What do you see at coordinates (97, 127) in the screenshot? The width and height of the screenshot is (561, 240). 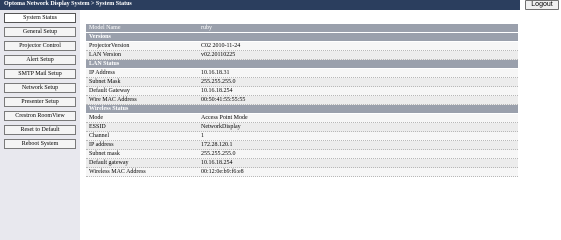 I see `essid-label: ESSID` at bounding box center [97, 127].